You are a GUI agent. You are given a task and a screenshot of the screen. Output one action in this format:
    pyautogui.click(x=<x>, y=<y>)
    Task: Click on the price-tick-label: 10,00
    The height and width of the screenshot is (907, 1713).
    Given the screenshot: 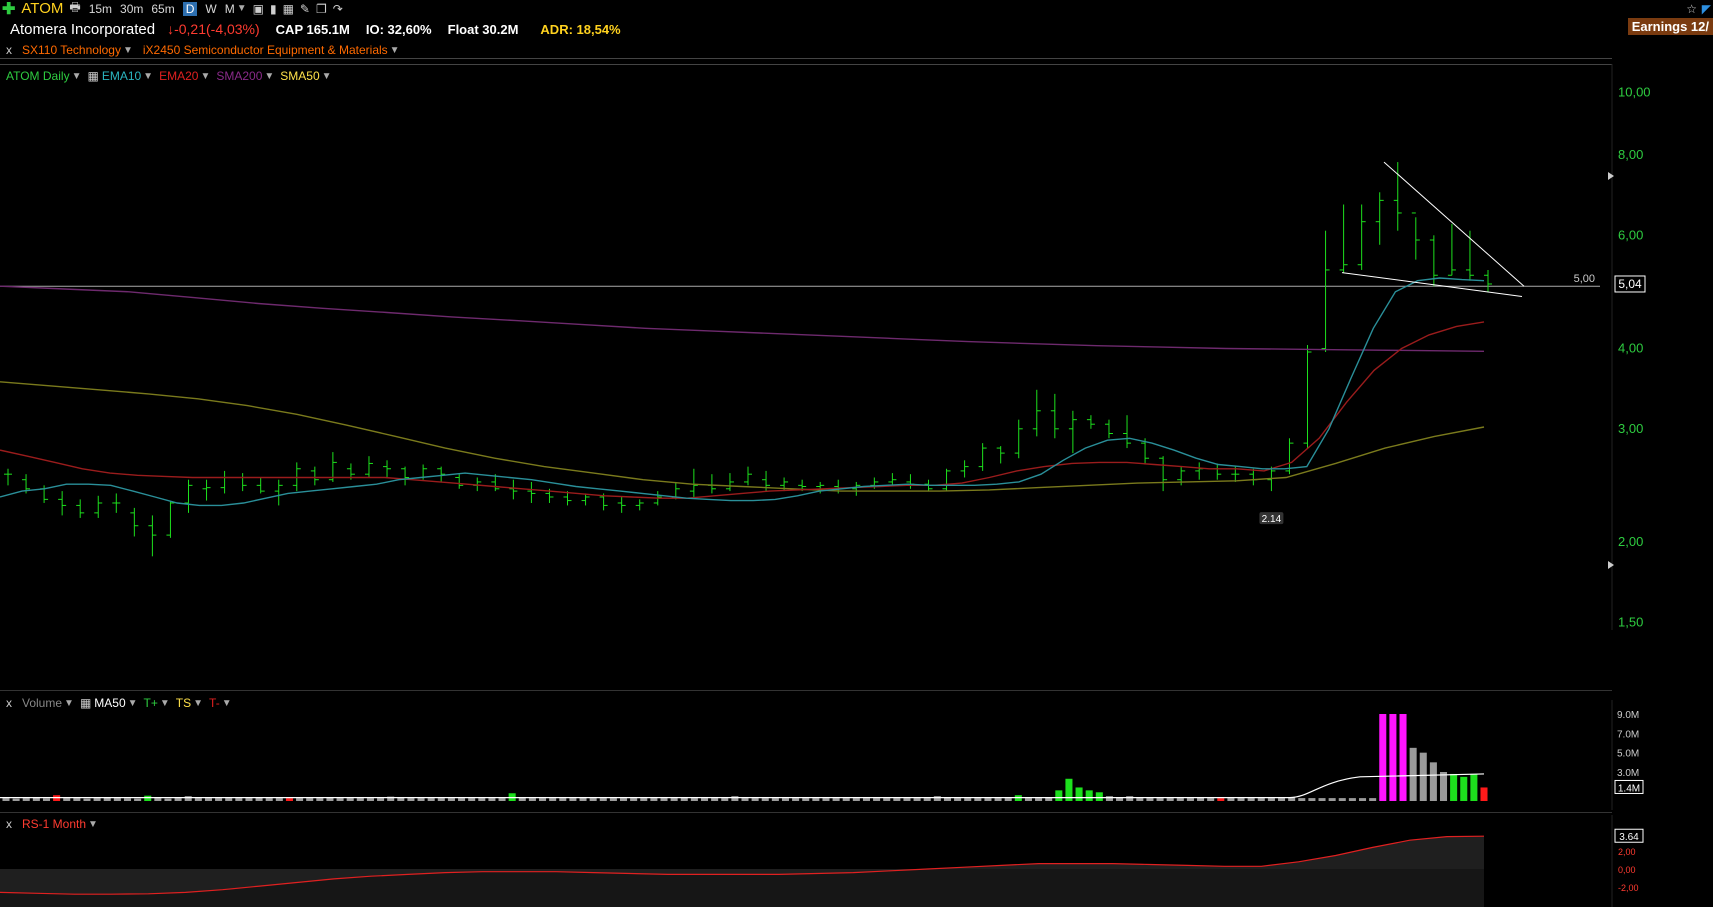 What is the action you would take?
    pyautogui.click(x=1634, y=92)
    